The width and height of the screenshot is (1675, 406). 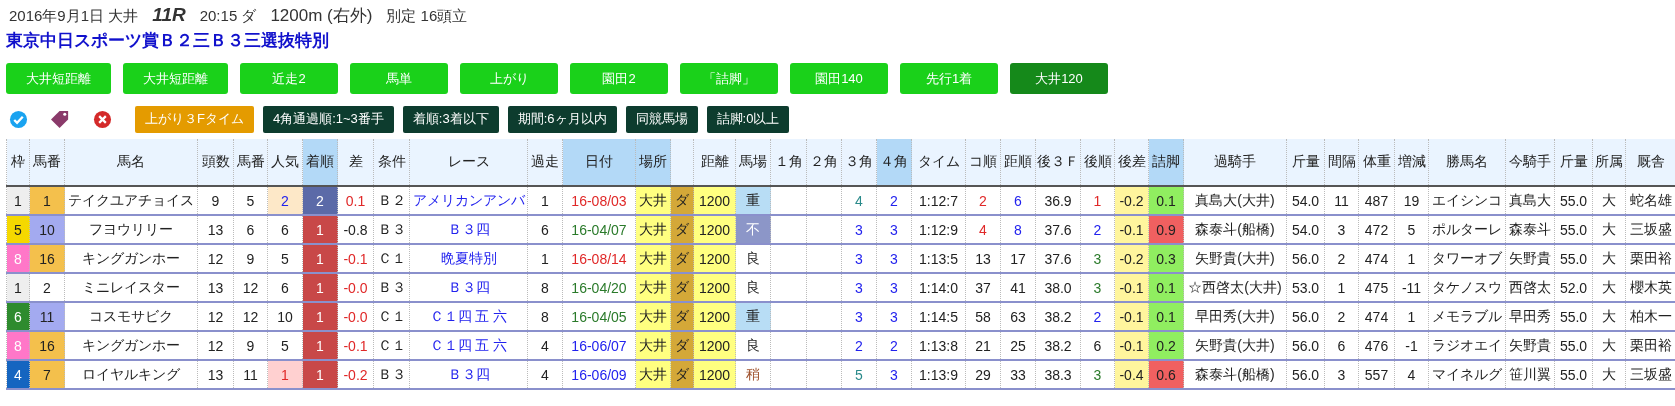 I want to click on table-cell: 大井, so click(x=653, y=258).